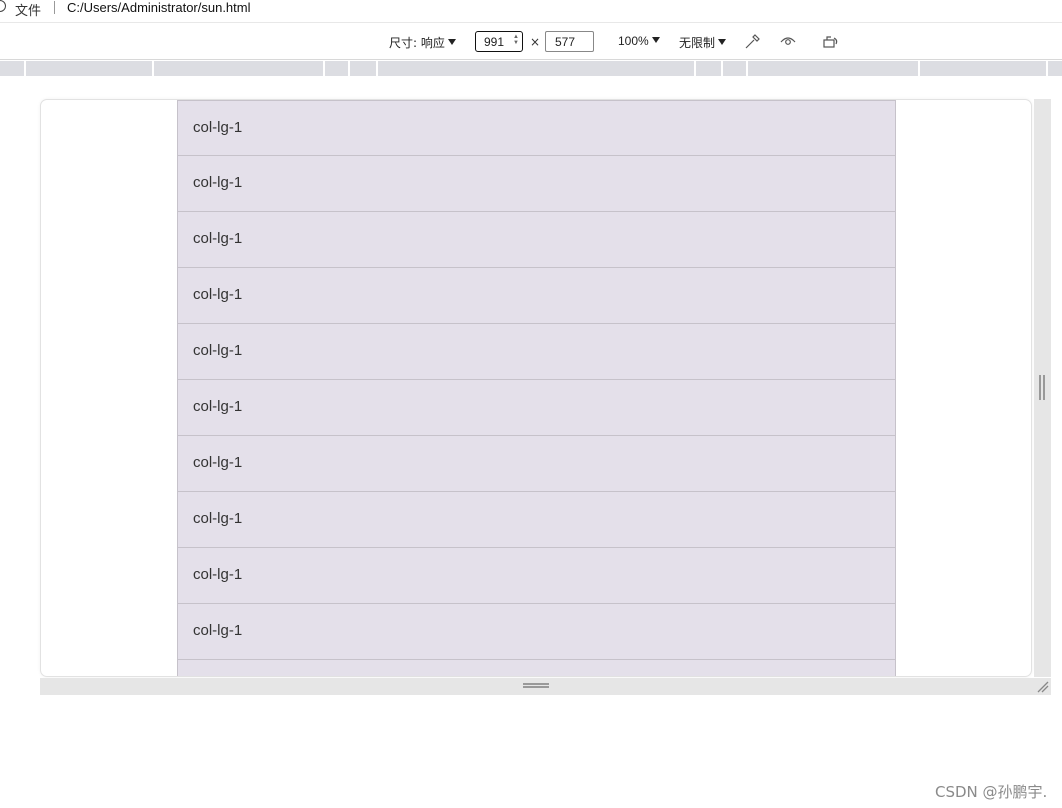 Image resolution: width=1062 pixels, height=808 pixels. I want to click on info-icon, so click(3, 6).